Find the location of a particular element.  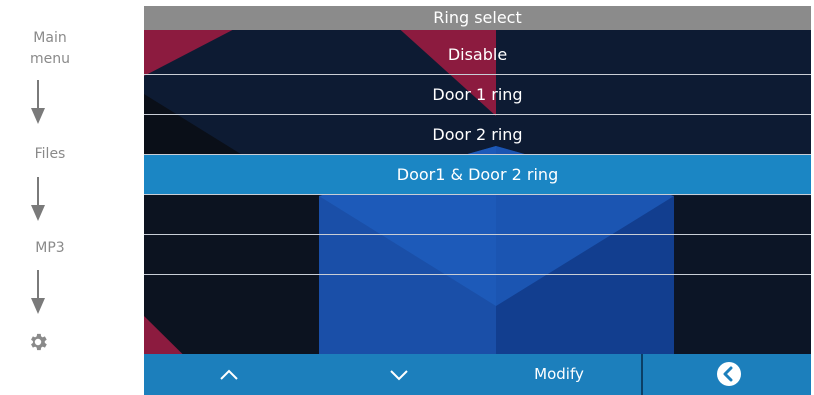

back-circle-icon is located at coordinates (729, 374).